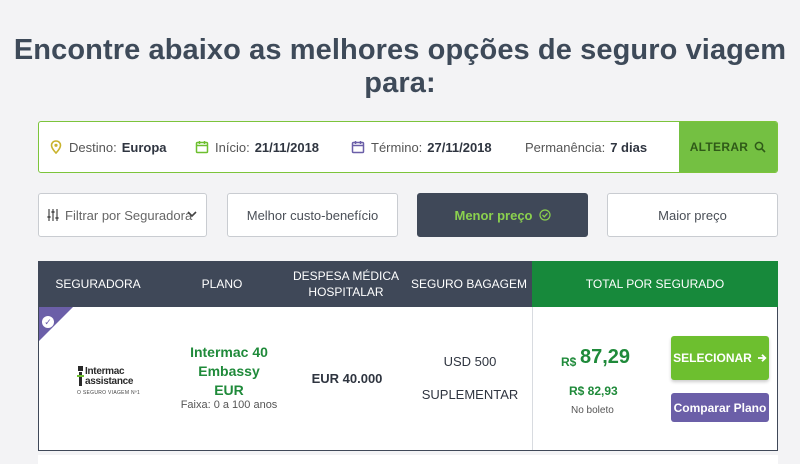 The width and height of the screenshot is (800, 464). I want to click on logo-text-line2: assistance, so click(109, 381).